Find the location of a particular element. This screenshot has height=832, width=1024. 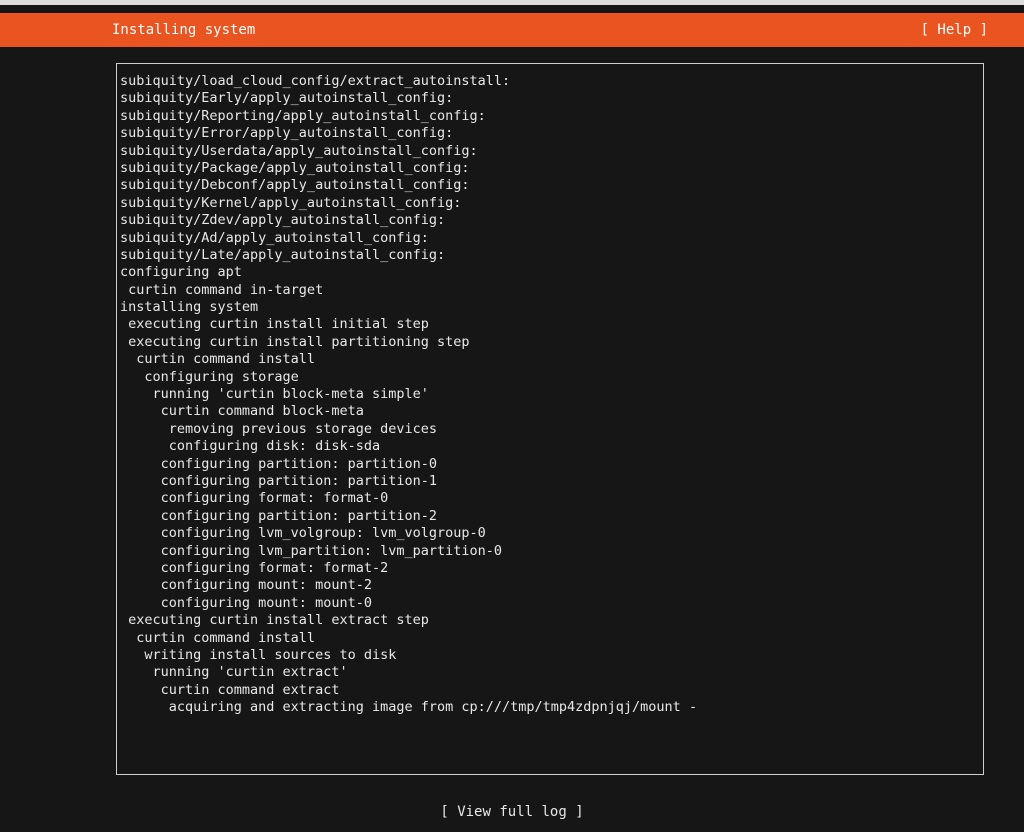

log-line: configuring mount: mount-2 is located at coordinates (246, 585).